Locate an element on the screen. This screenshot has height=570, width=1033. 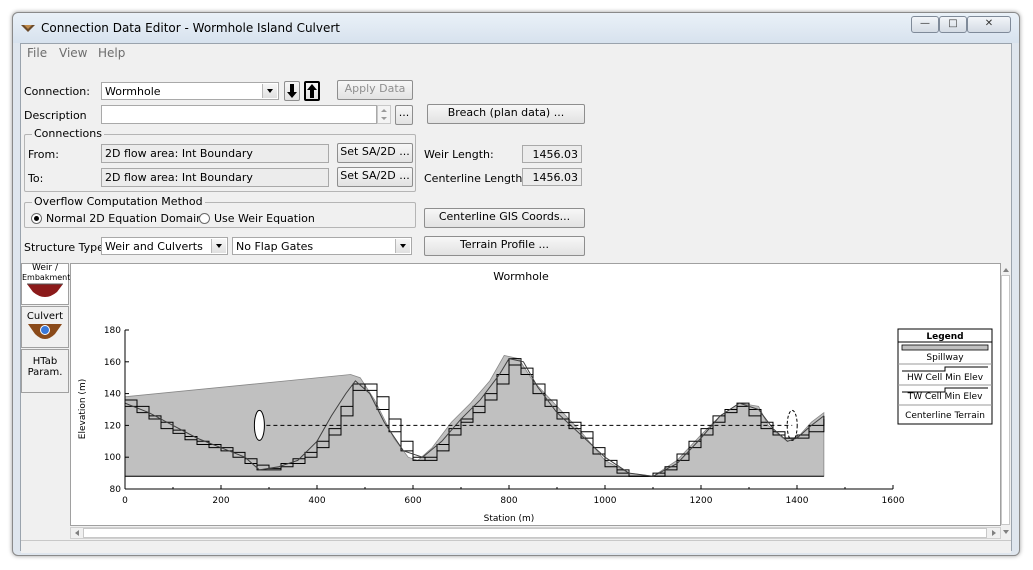
overflow-method-title: Overflow Computation Method is located at coordinates (118, 201).